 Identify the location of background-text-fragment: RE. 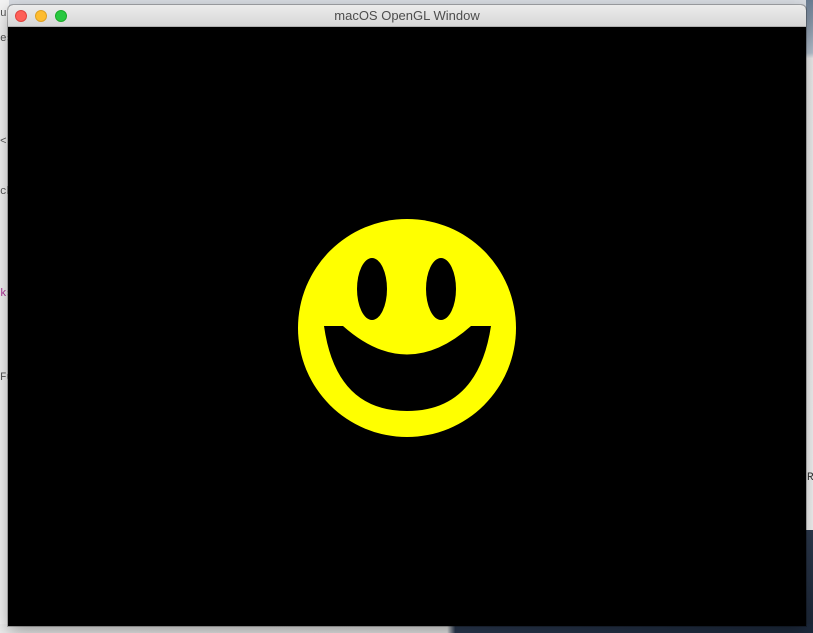
(810, 478).